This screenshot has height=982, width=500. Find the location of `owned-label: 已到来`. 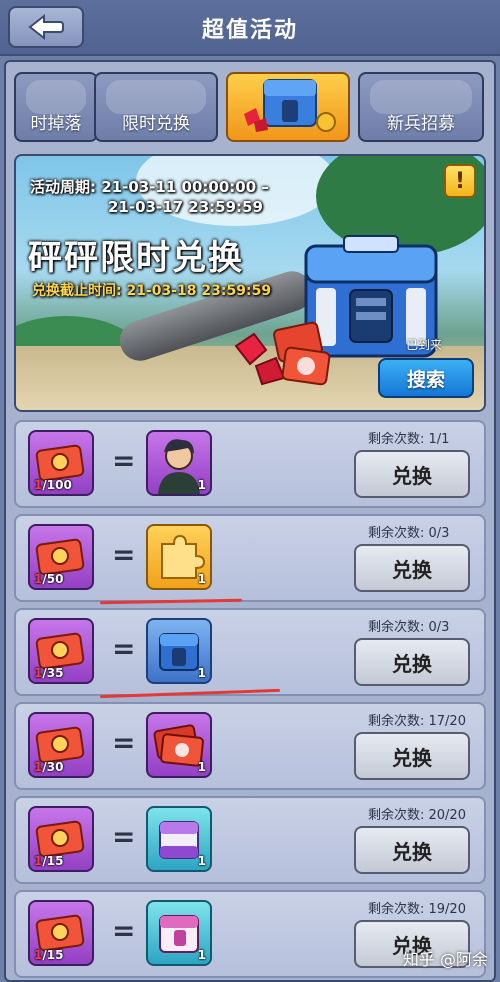

owned-label: 已到来 is located at coordinates (424, 345).